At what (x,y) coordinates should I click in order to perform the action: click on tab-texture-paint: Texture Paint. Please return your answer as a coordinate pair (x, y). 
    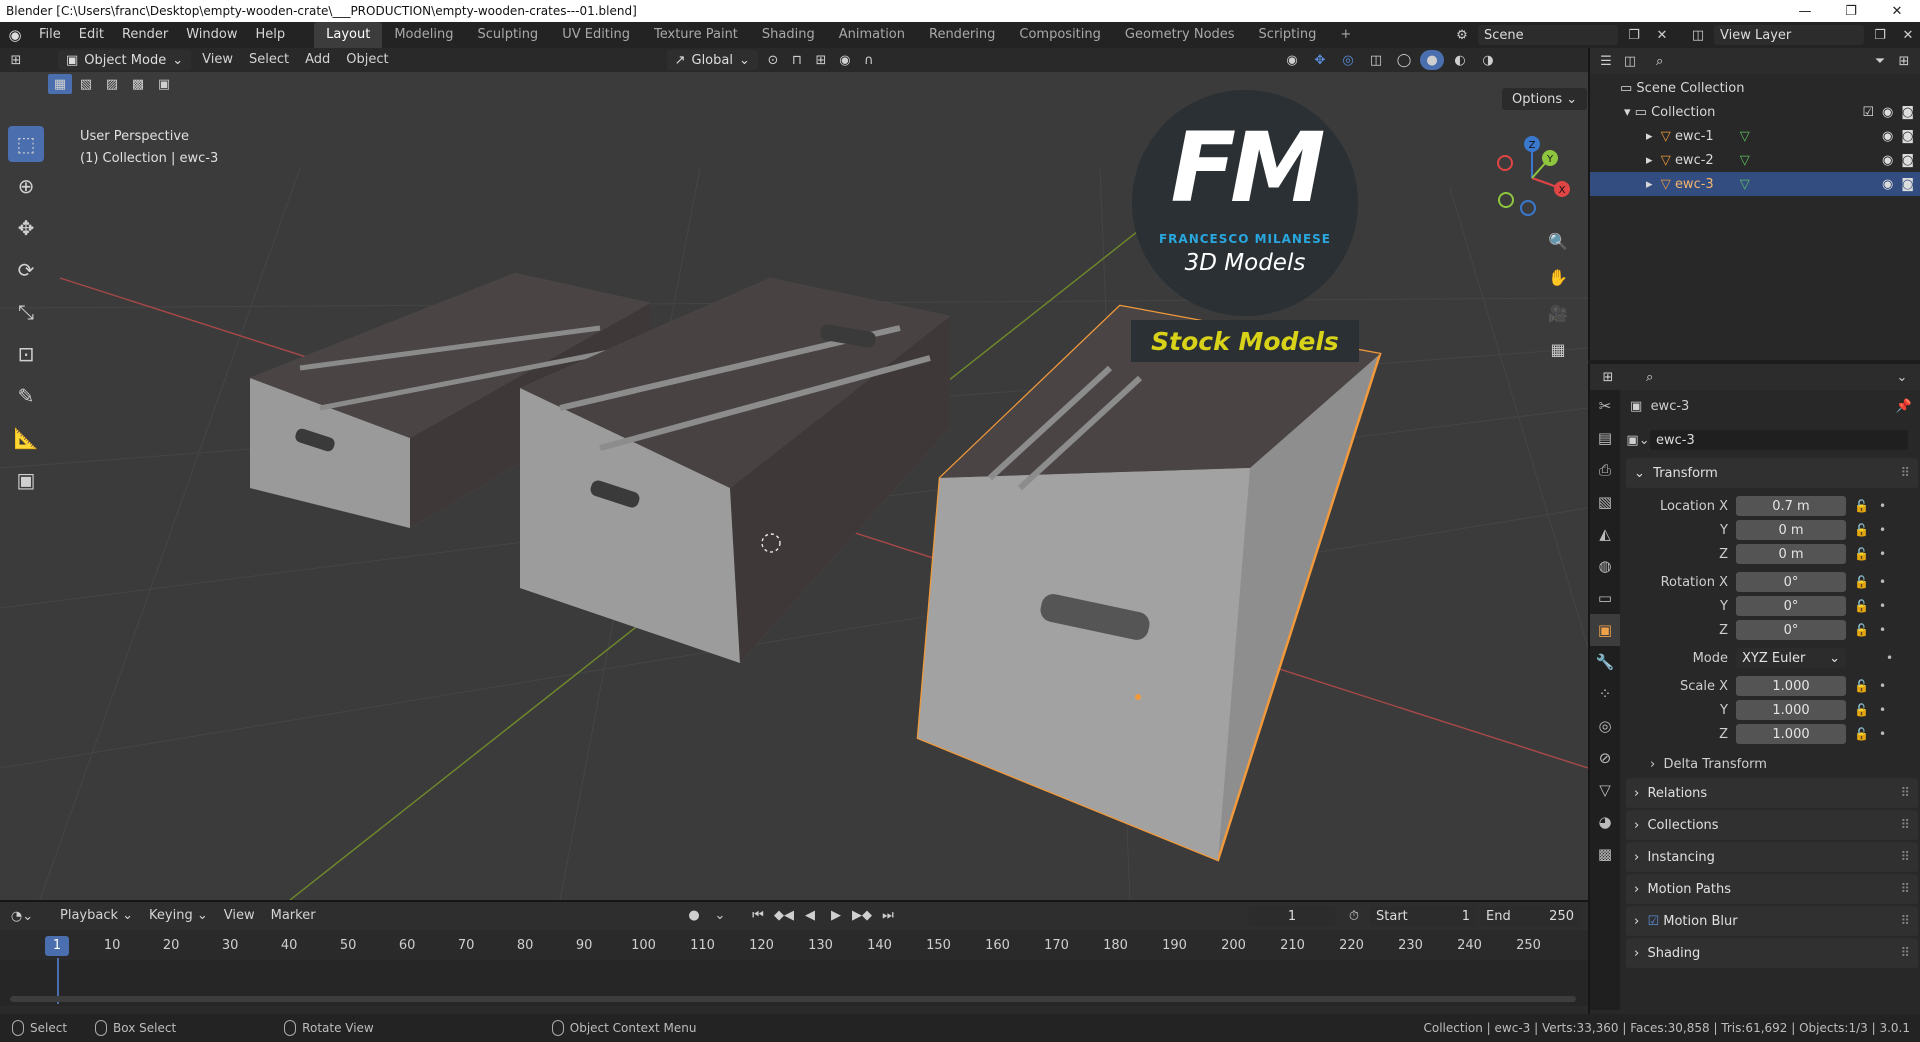
    Looking at the image, I should click on (696, 35).